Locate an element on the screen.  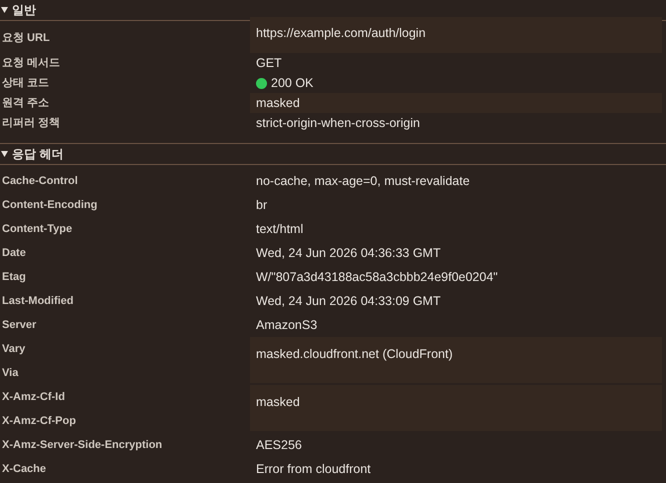
header-value: text/html is located at coordinates (279, 229).